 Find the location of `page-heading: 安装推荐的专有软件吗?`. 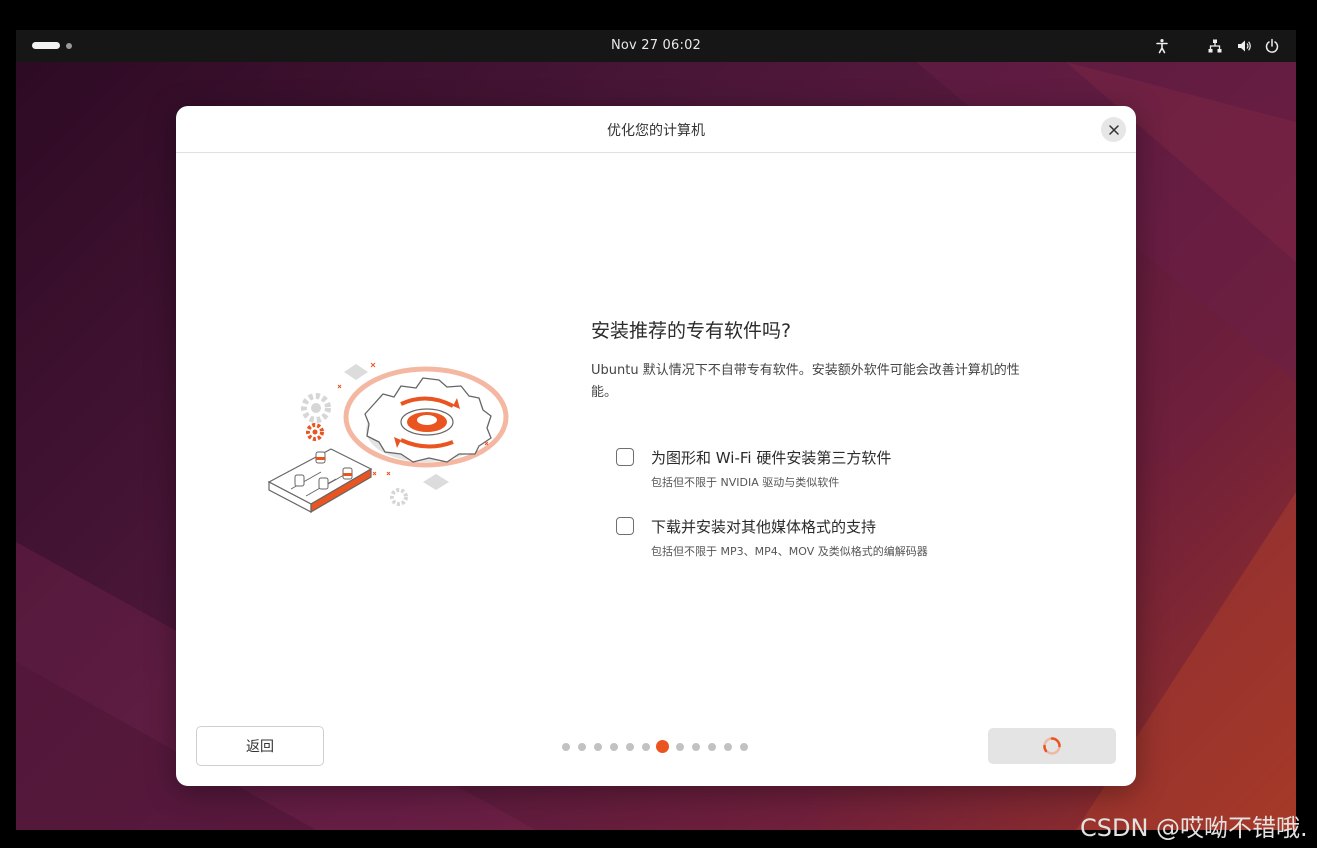

page-heading: 安装推荐的专有软件吗? is located at coordinates (691, 331).